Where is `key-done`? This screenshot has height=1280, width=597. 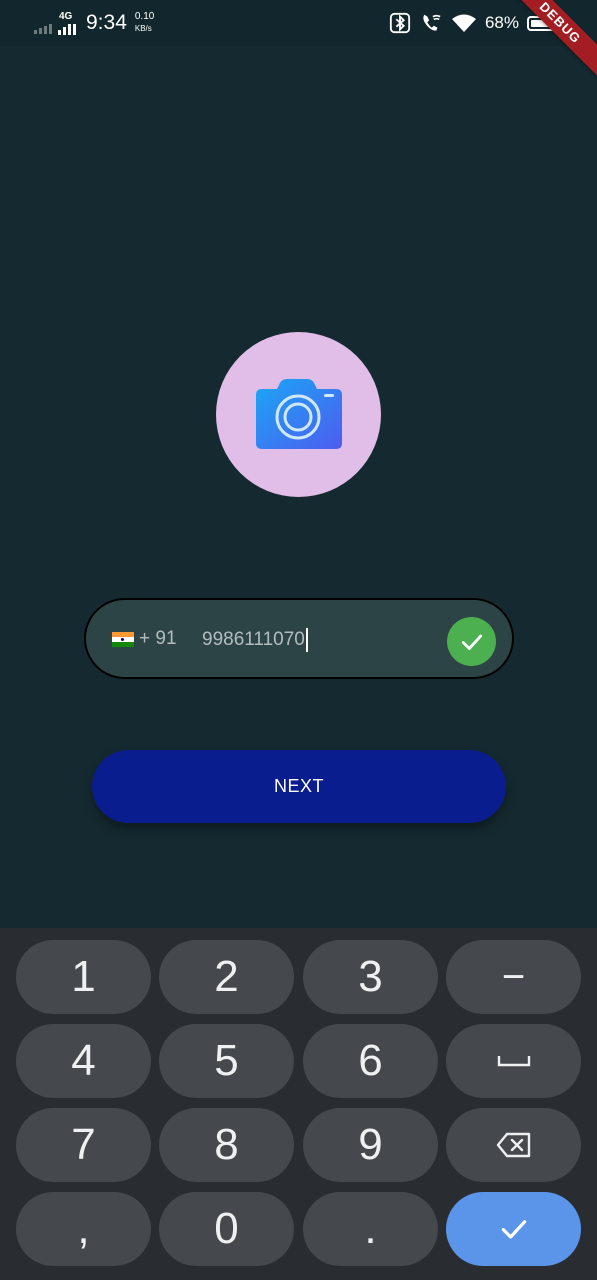 key-done is located at coordinates (513, 1229).